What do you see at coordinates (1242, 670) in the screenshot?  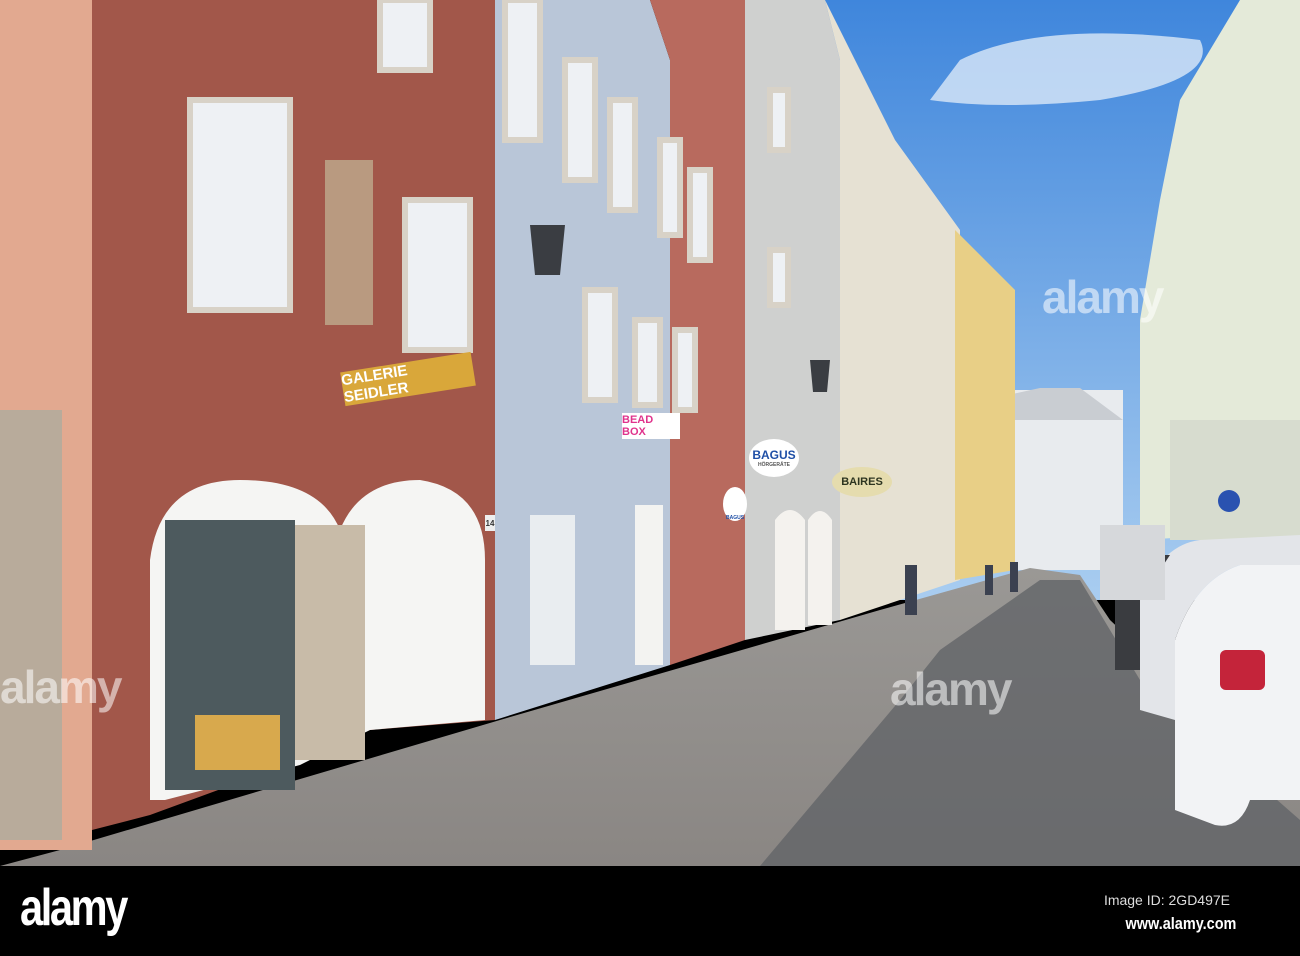 I see `car-taillight` at bounding box center [1242, 670].